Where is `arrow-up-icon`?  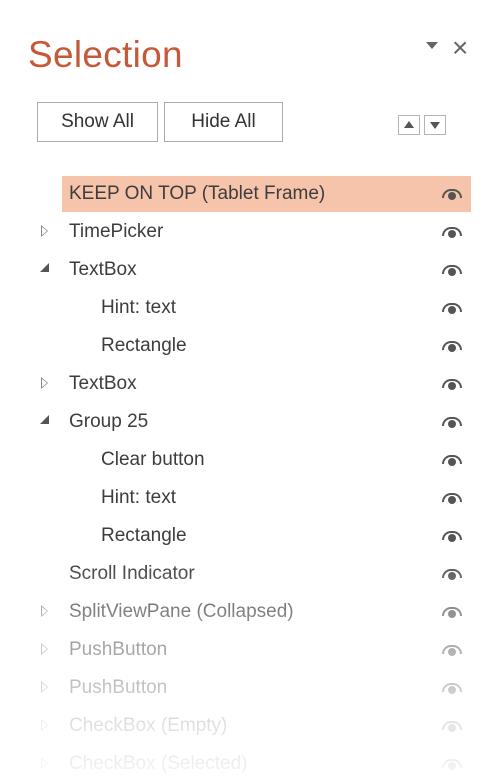 arrow-up-icon is located at coordinates (409, 124).